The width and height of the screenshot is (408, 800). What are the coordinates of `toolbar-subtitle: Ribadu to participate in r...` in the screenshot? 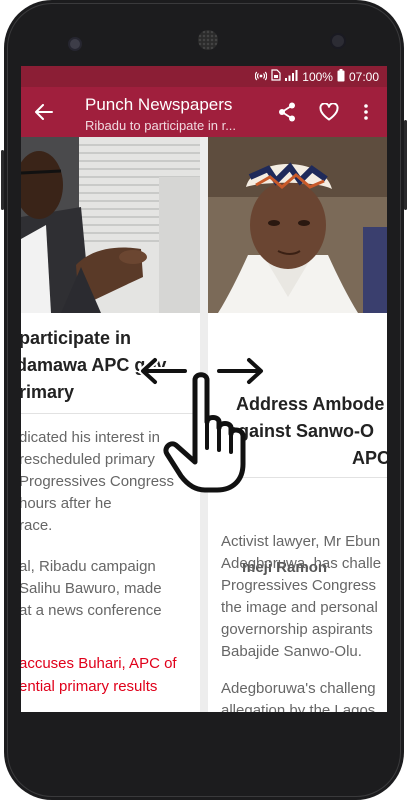 It's located at (161, 125).